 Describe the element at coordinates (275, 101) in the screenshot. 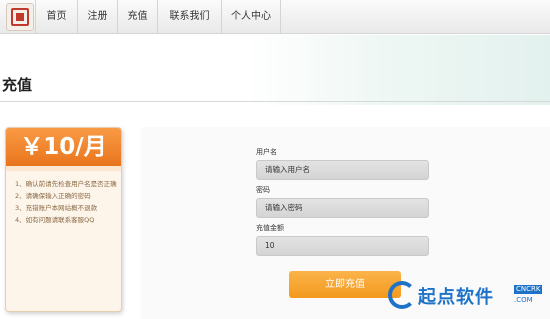

I see `title-divider` at that location.